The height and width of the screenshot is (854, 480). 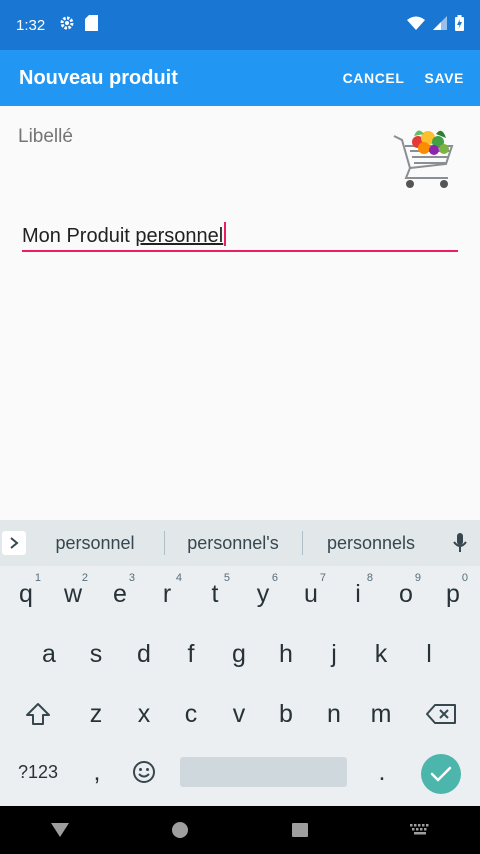 I want to click on signal-icon, so click(x=440, y=25).